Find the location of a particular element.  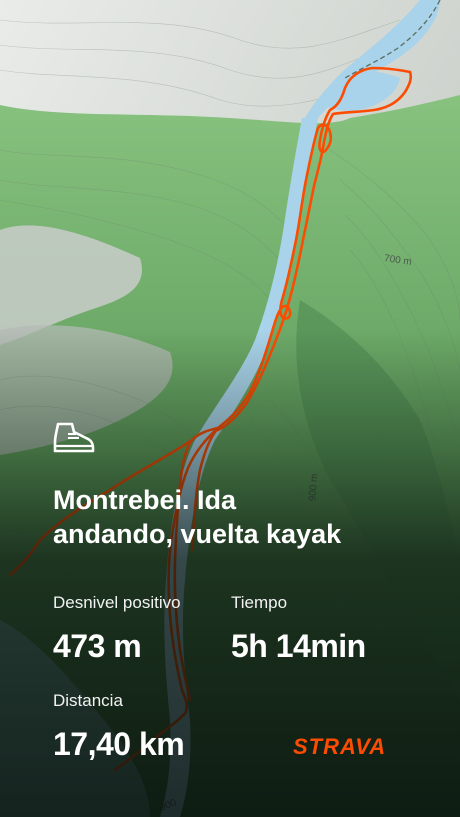

activity-title: Montrebei. Ida andando, vuelta kayak is located at coordinates (243, 517).